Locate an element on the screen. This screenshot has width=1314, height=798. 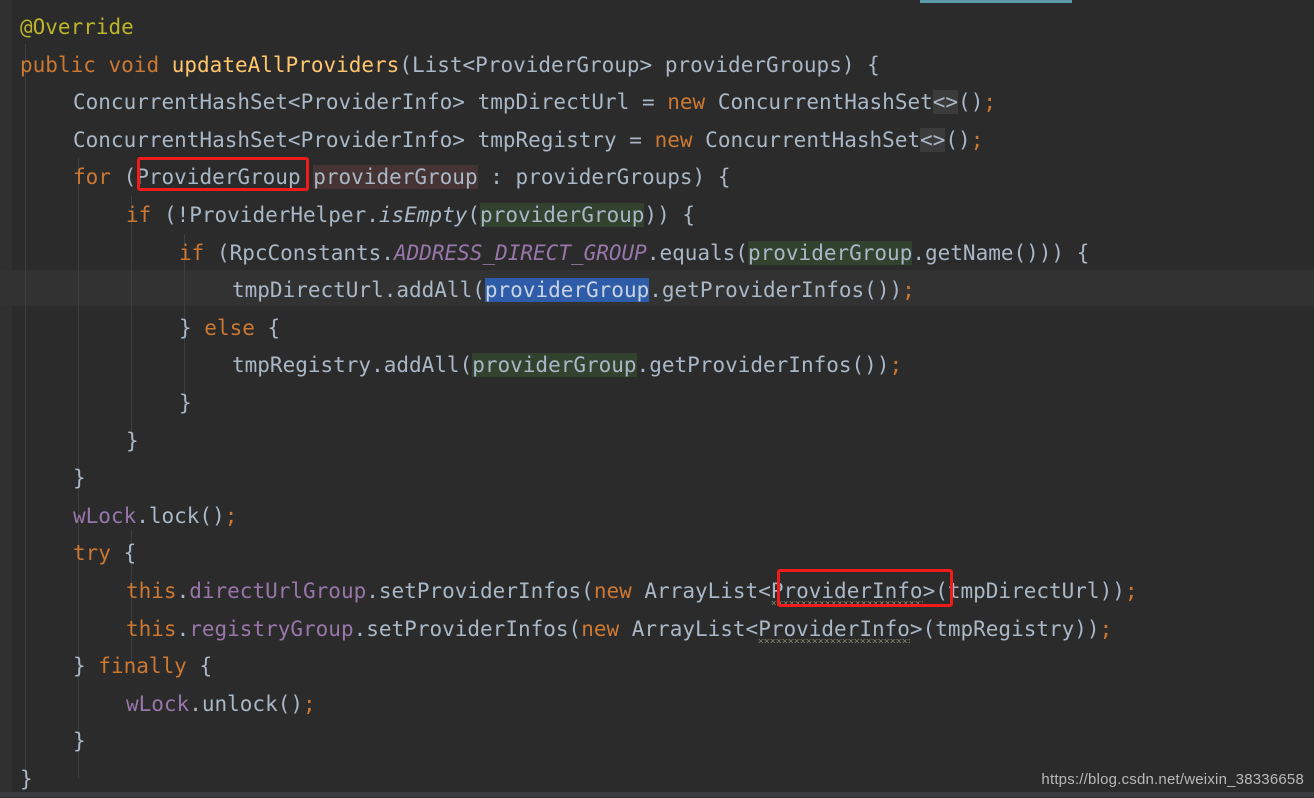
code-token: finally is located at coordinates (142, 666).